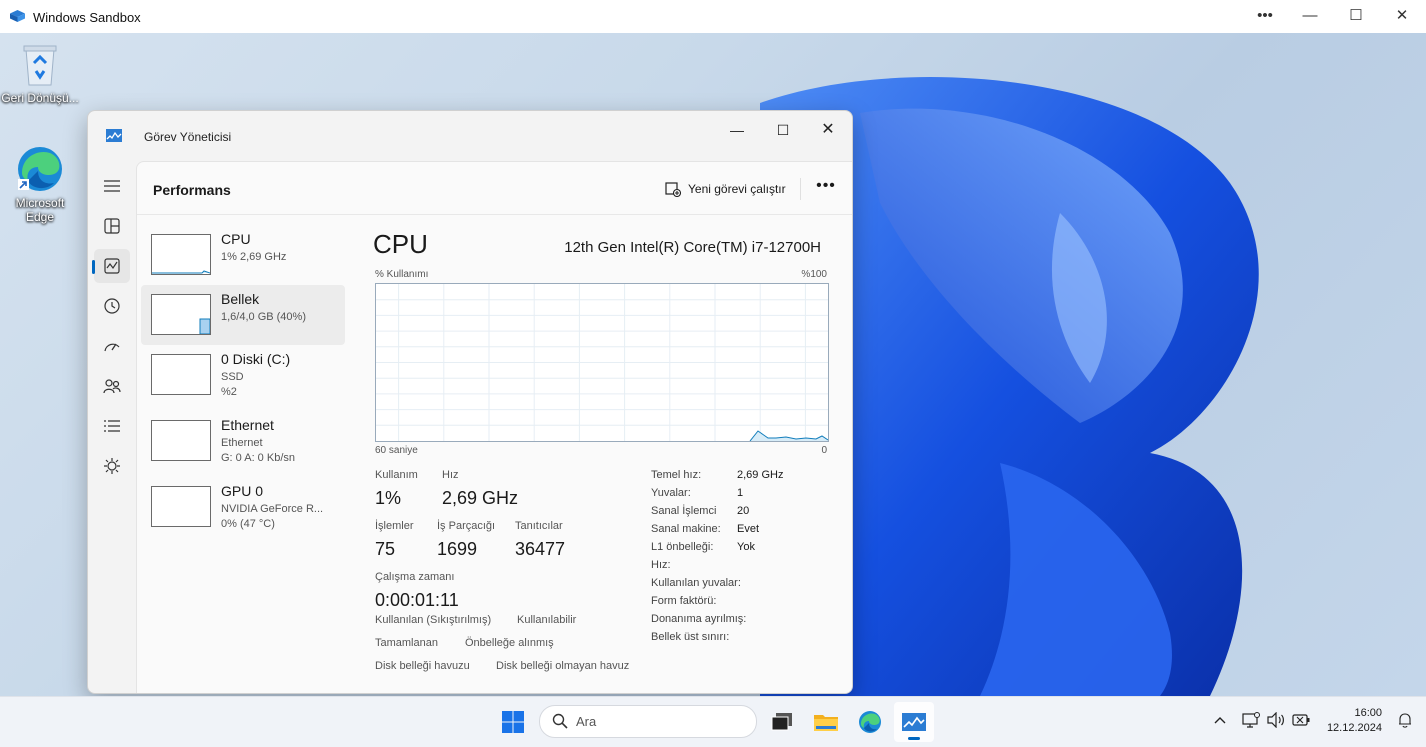 Image resolution: width=1426 pixels, height=747 pixels. I want to click on spec-key: L1 önbelleği:, so click(682, 547).